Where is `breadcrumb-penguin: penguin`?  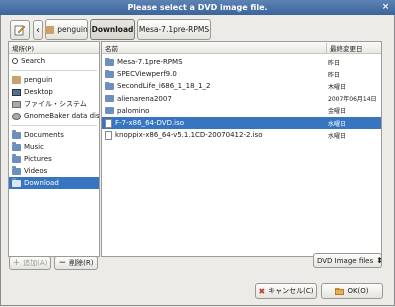
breadcrumb-penguin: penguin is located at coordinates (66, 29).